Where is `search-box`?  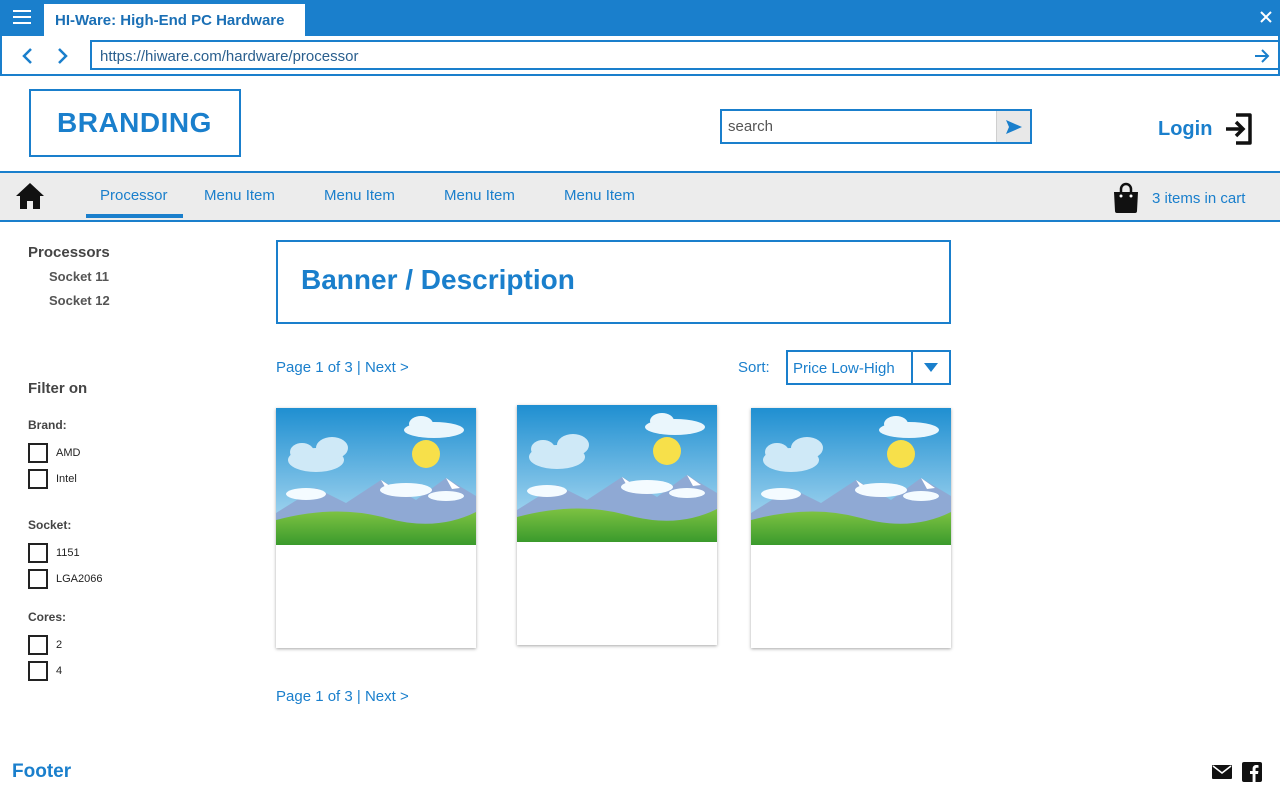 search-box is located at coordinates (876, 126).